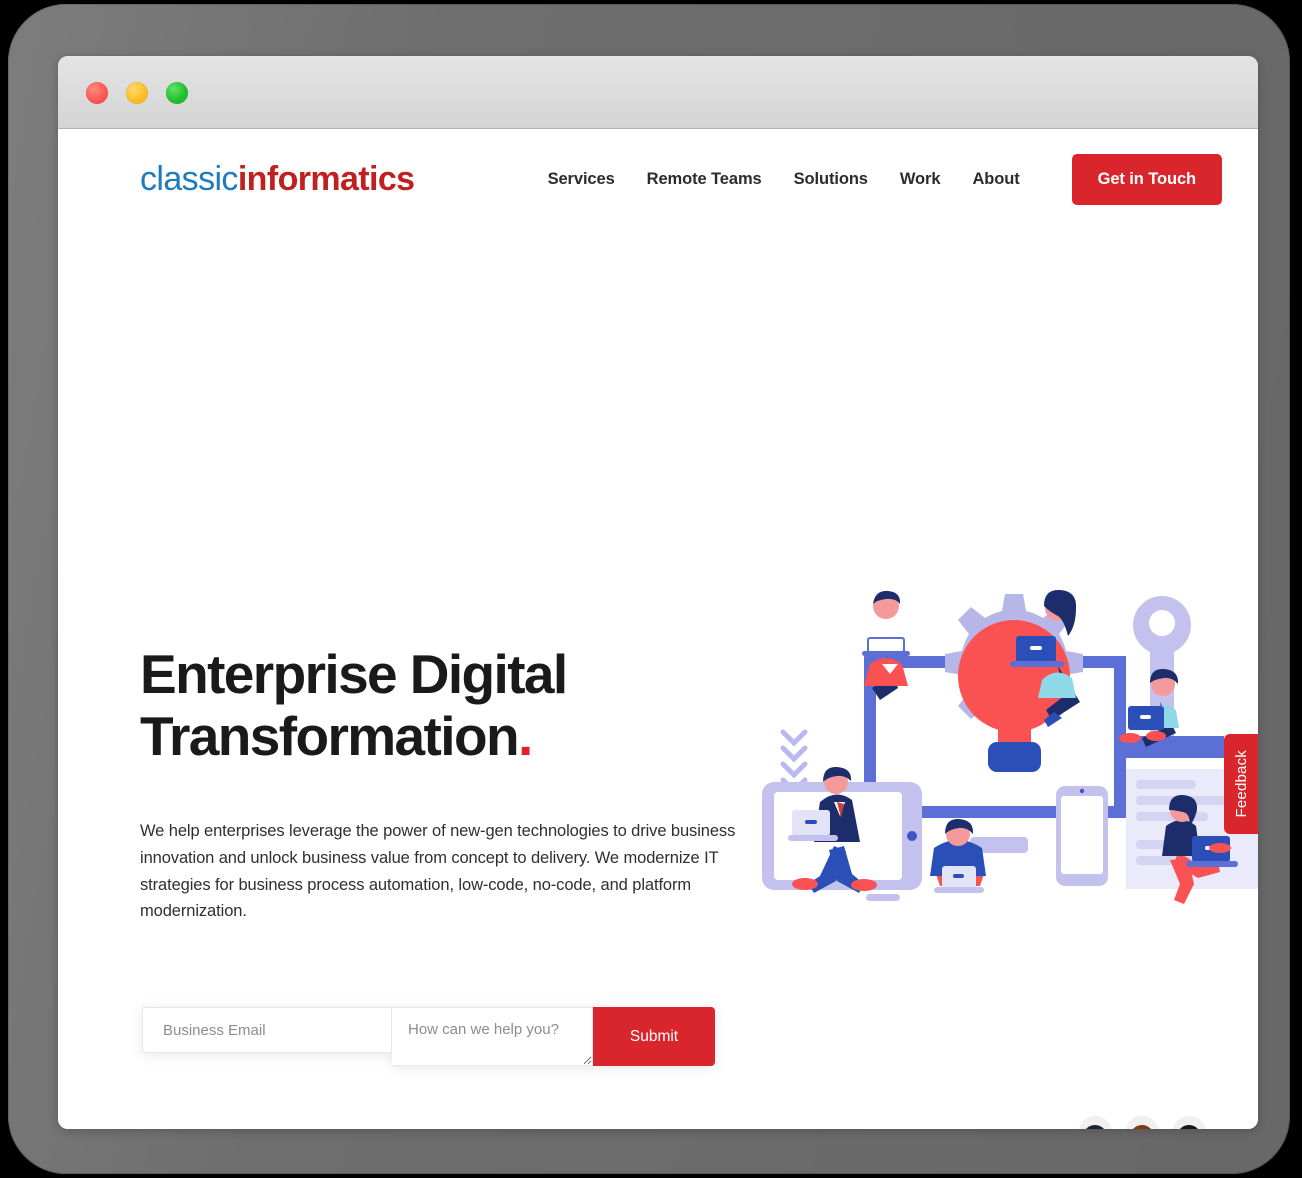 This screenshot has width=1302, height=1178. Describe the element at coordinates (831, 179) in the screenshot. I see `nav-item-solutions: Solutions` at that location.